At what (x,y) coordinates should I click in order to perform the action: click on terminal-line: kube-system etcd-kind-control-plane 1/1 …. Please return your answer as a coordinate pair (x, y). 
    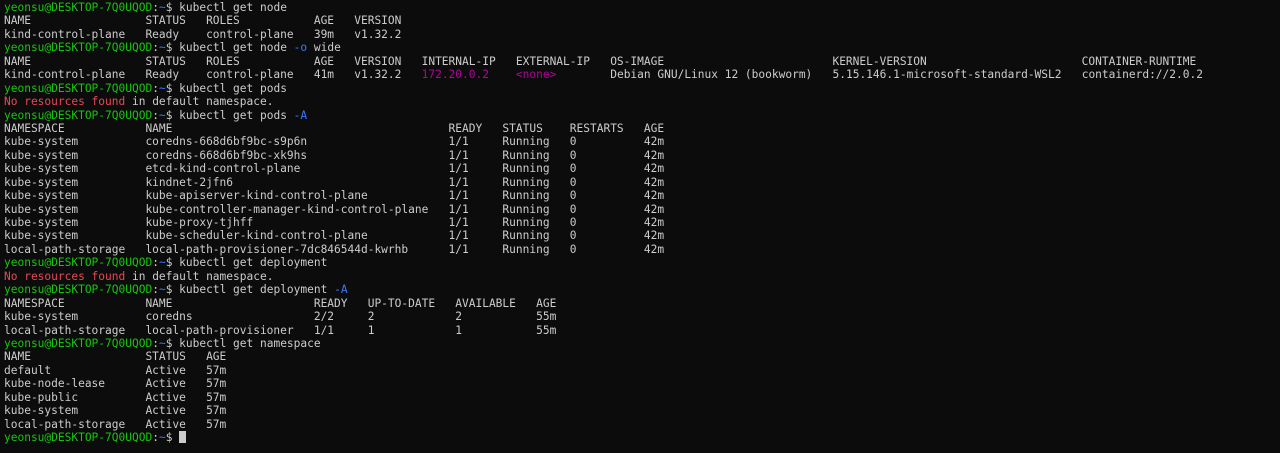
    Looking at the image, I should click on (640, 168).